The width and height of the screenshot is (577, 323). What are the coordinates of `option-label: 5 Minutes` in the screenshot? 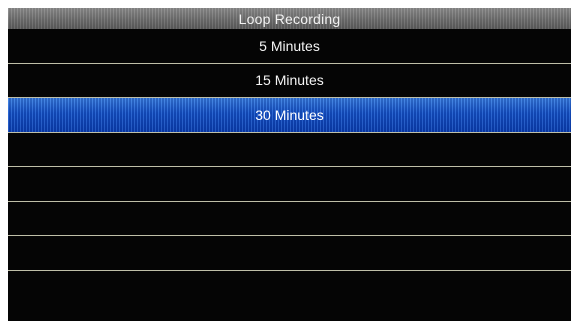 It's located at (289, 45).